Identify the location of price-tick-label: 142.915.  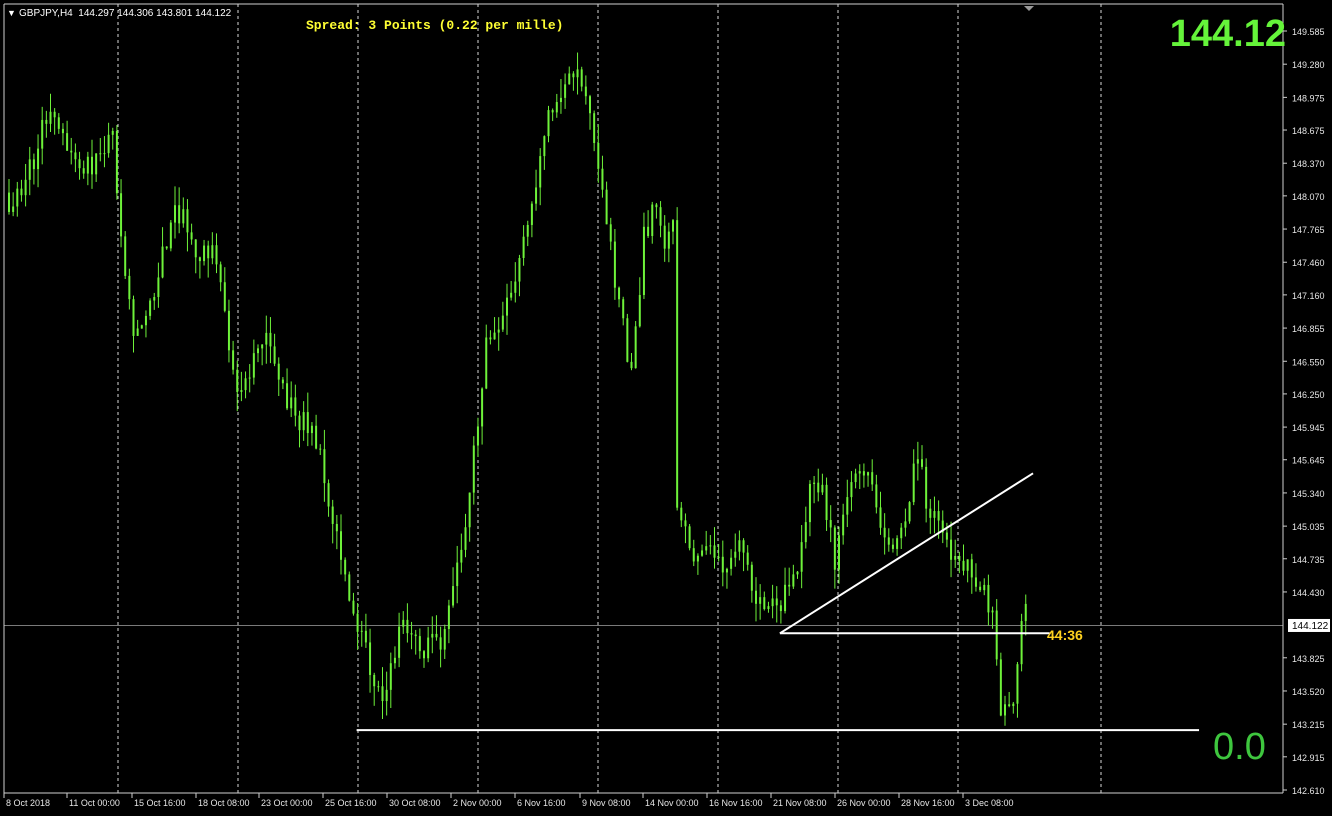
(1308, 758).